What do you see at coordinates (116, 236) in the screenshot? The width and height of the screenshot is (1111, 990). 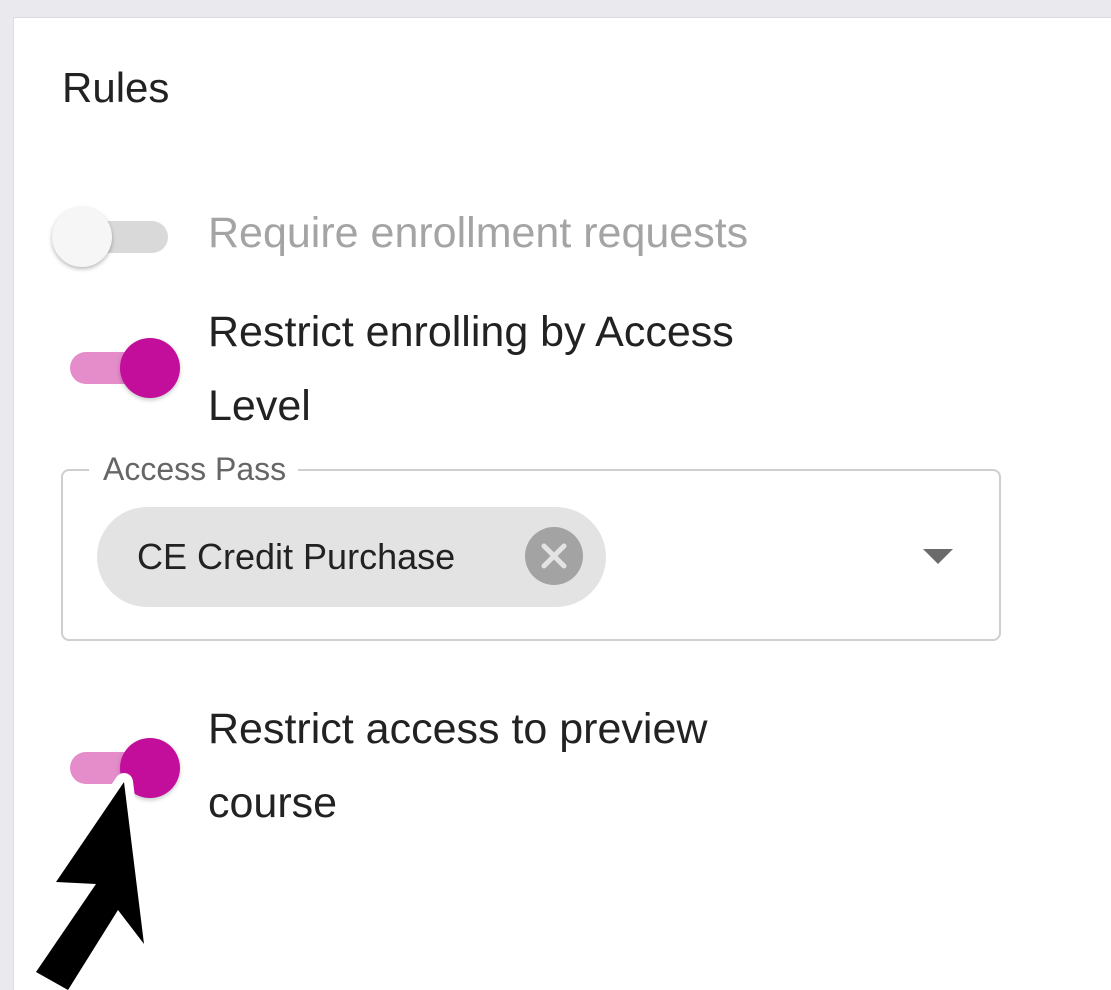 I see `require-enrollment-toggle` at bounding box center [116, 236].